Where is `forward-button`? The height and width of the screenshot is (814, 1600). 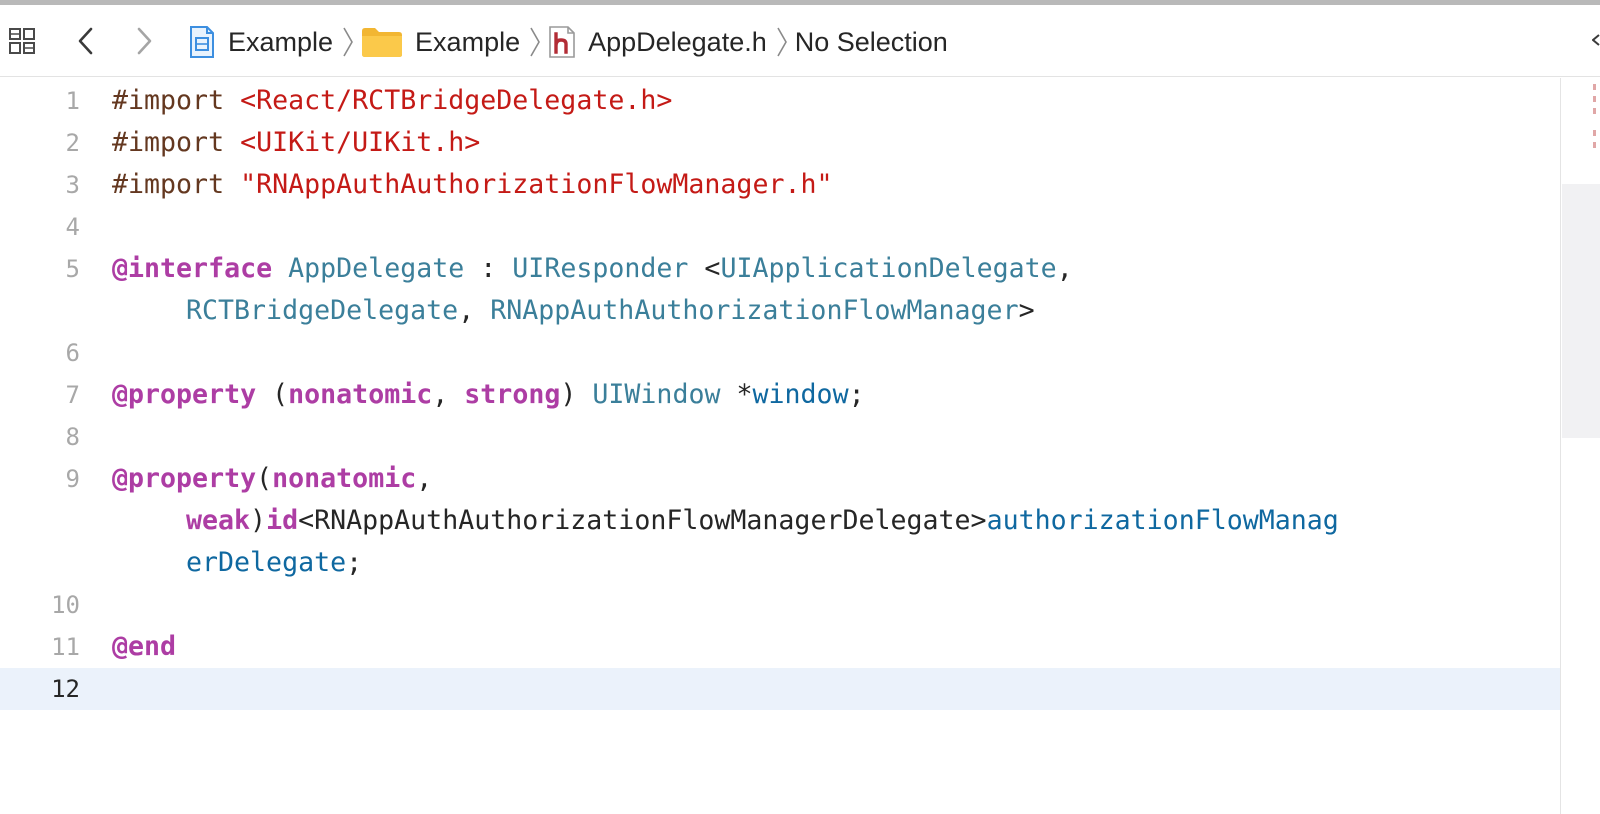
forward-button is located at coordinates (144, 41).